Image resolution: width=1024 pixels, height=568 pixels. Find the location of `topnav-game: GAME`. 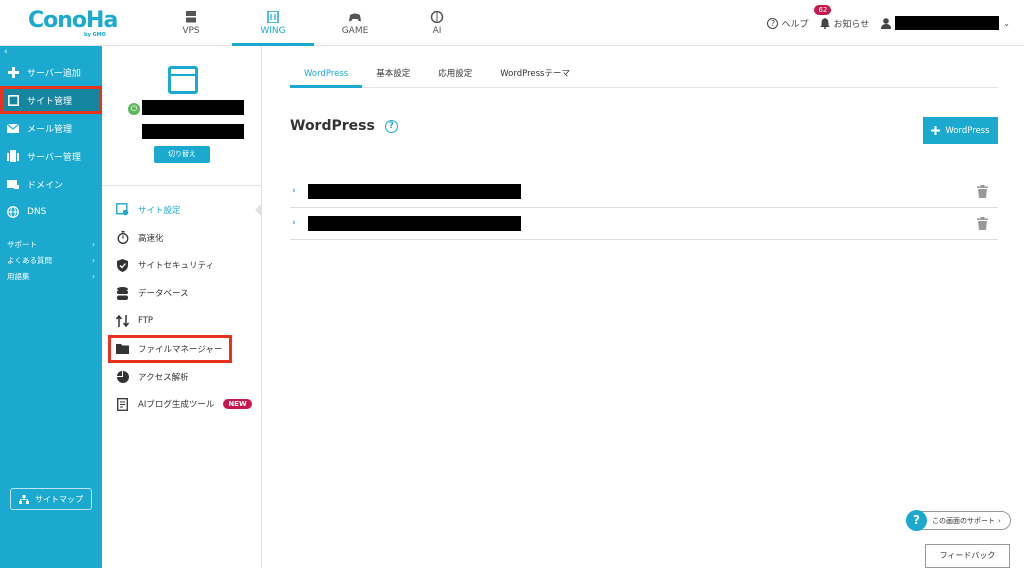

topnav-game: GAME is located at coordinates (355, 23).